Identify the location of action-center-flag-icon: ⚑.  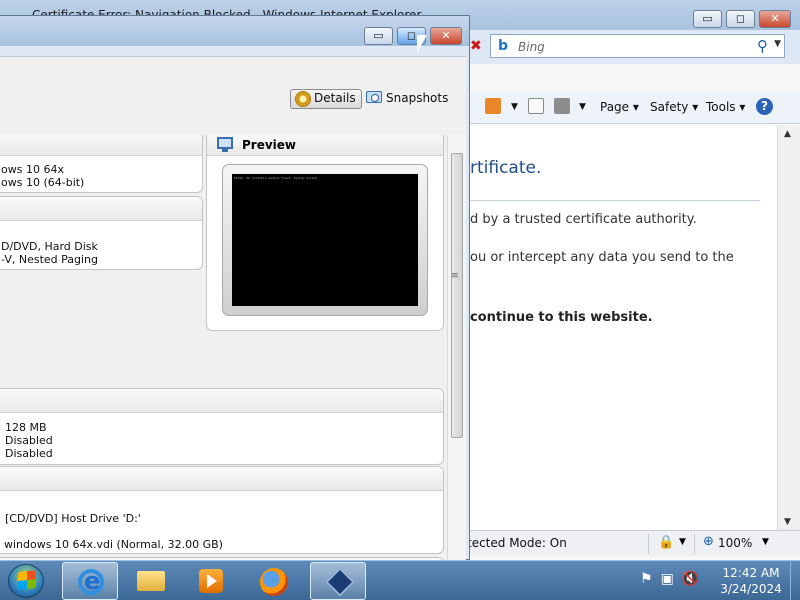
(646, 579).